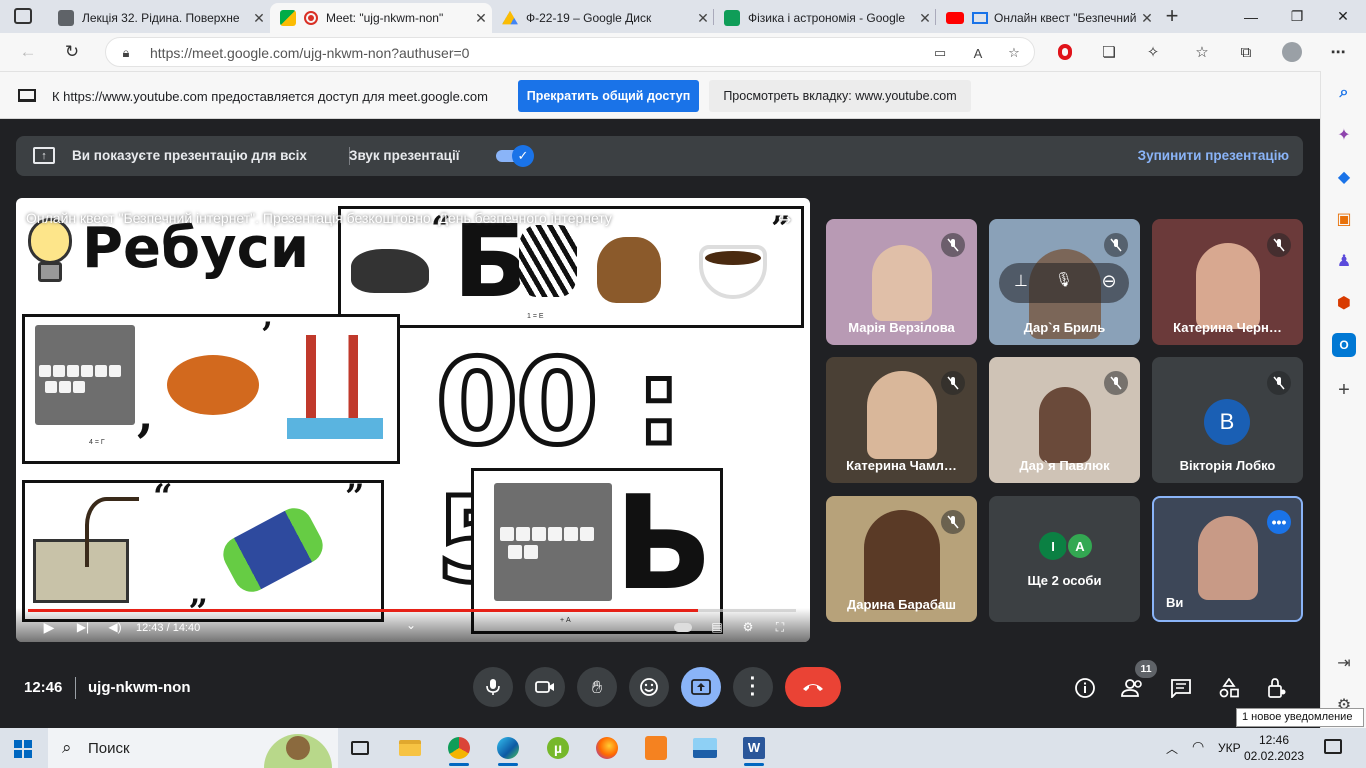 The image size is (1366, 768). What do you see at coordinates (1202, 52) in the screenshot?
I see `favorites-icon: ☆` at bounding box center [1202, 52].